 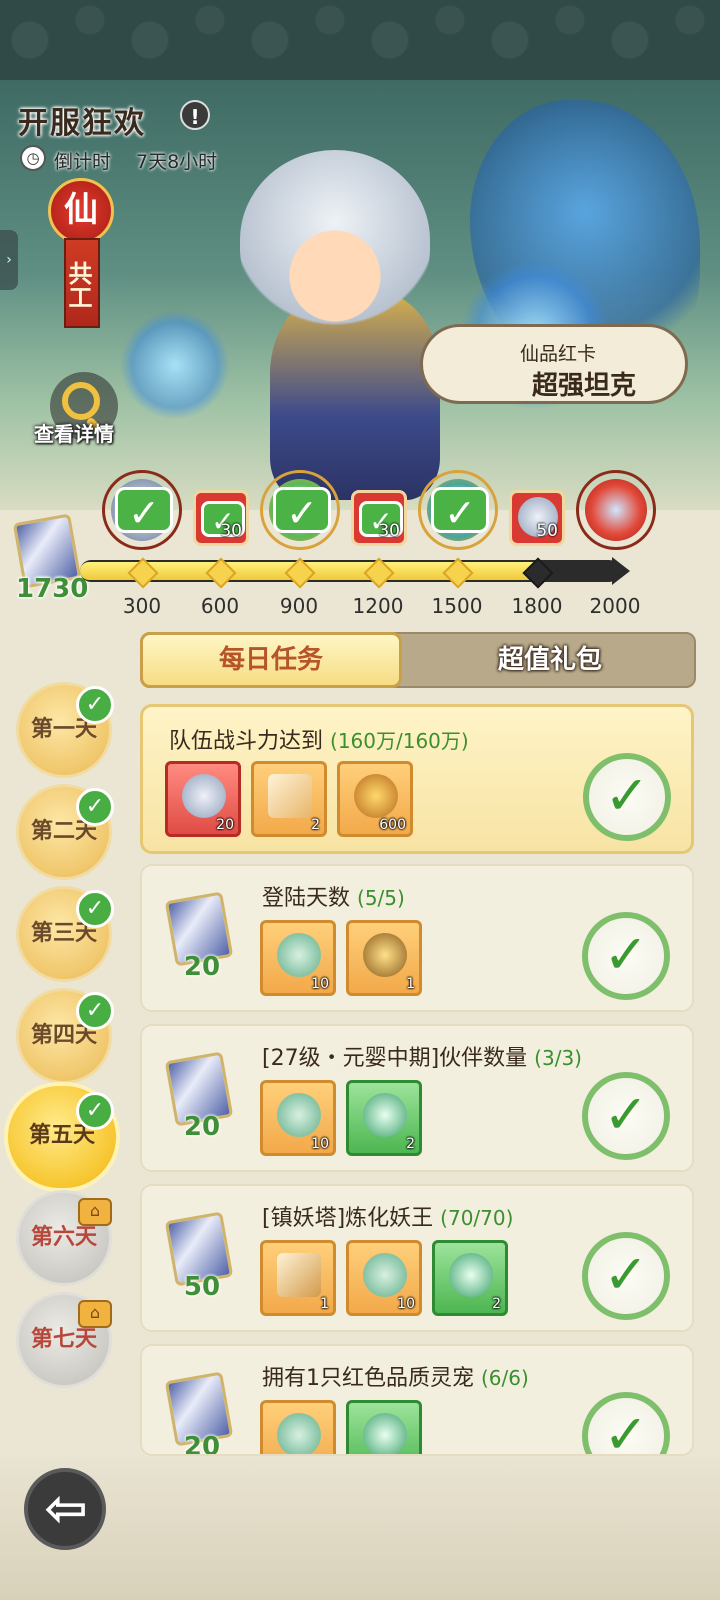 What do you see at coordinates (204, 796) in the screenshot?
I see `hero-shard-icon` at bounding box center [204, 796].